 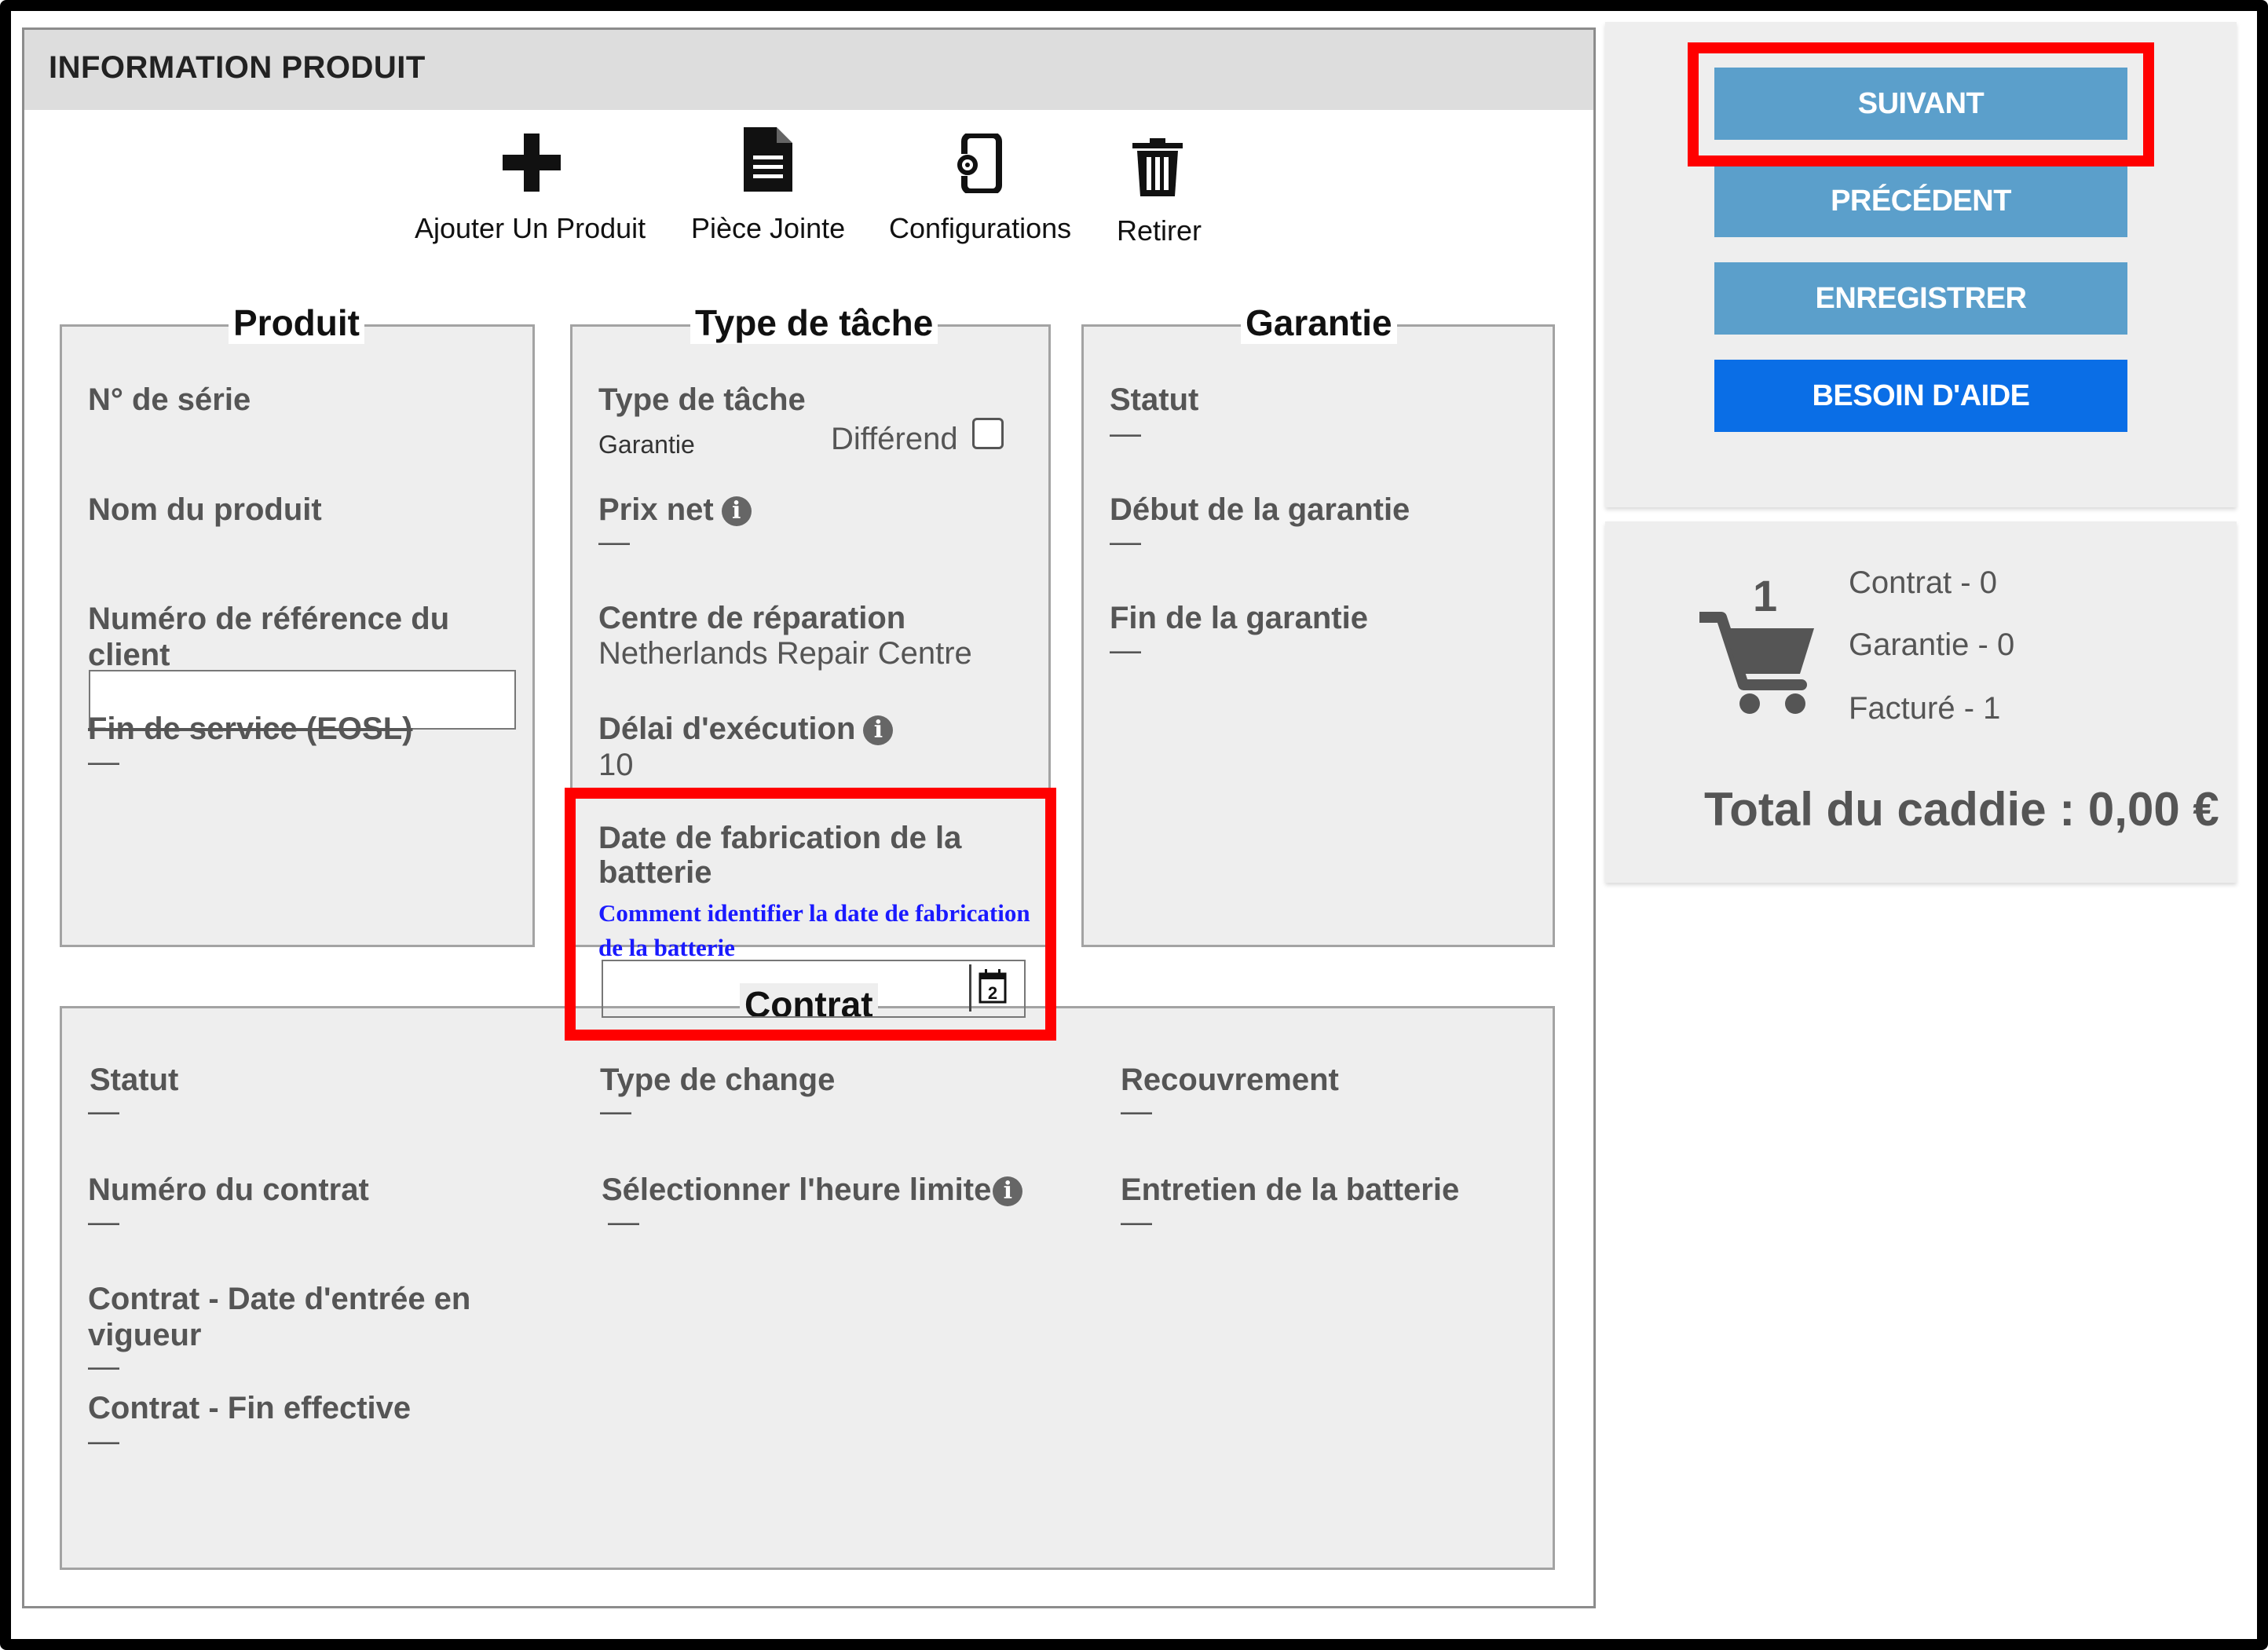 I want to click on trash-icon, so click(x=1158, y=167).